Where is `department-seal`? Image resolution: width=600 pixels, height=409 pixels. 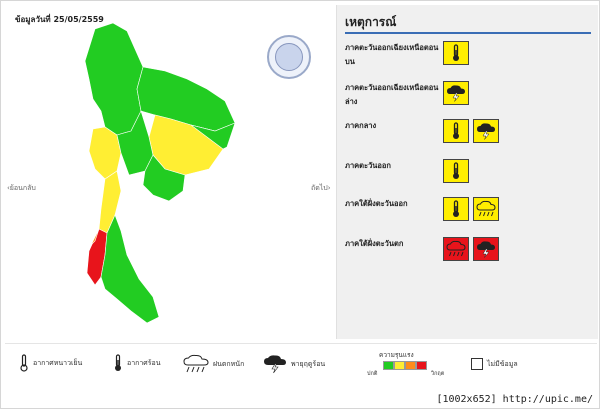 department-seal is located at coordinates (289, 57).